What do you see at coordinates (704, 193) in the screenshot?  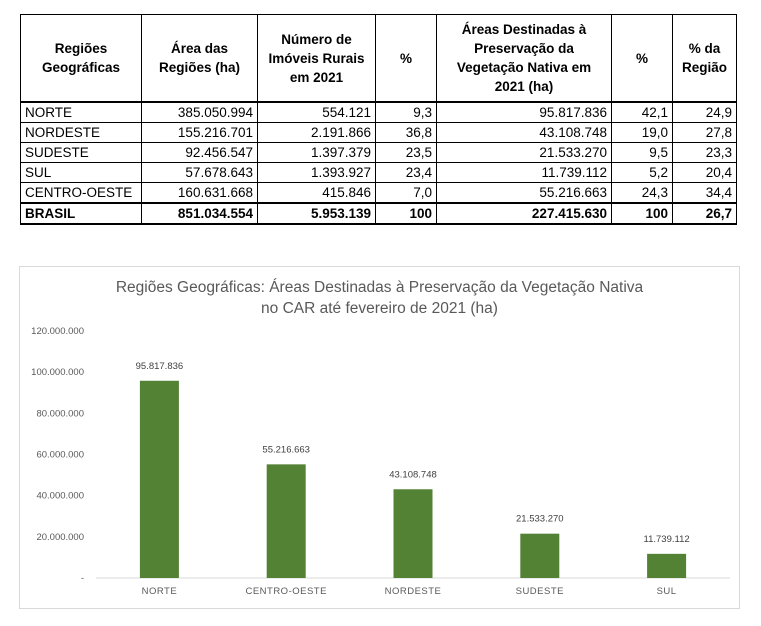 I see `cell-pct-regiao: 34,4` at bounding box center [704, 193].